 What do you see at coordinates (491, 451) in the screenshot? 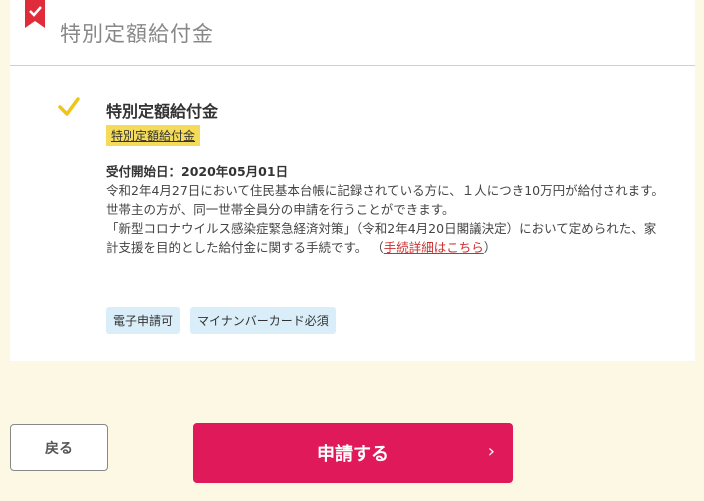
I see `chevron-right-icon: ›` at bounding box center [491, 451].